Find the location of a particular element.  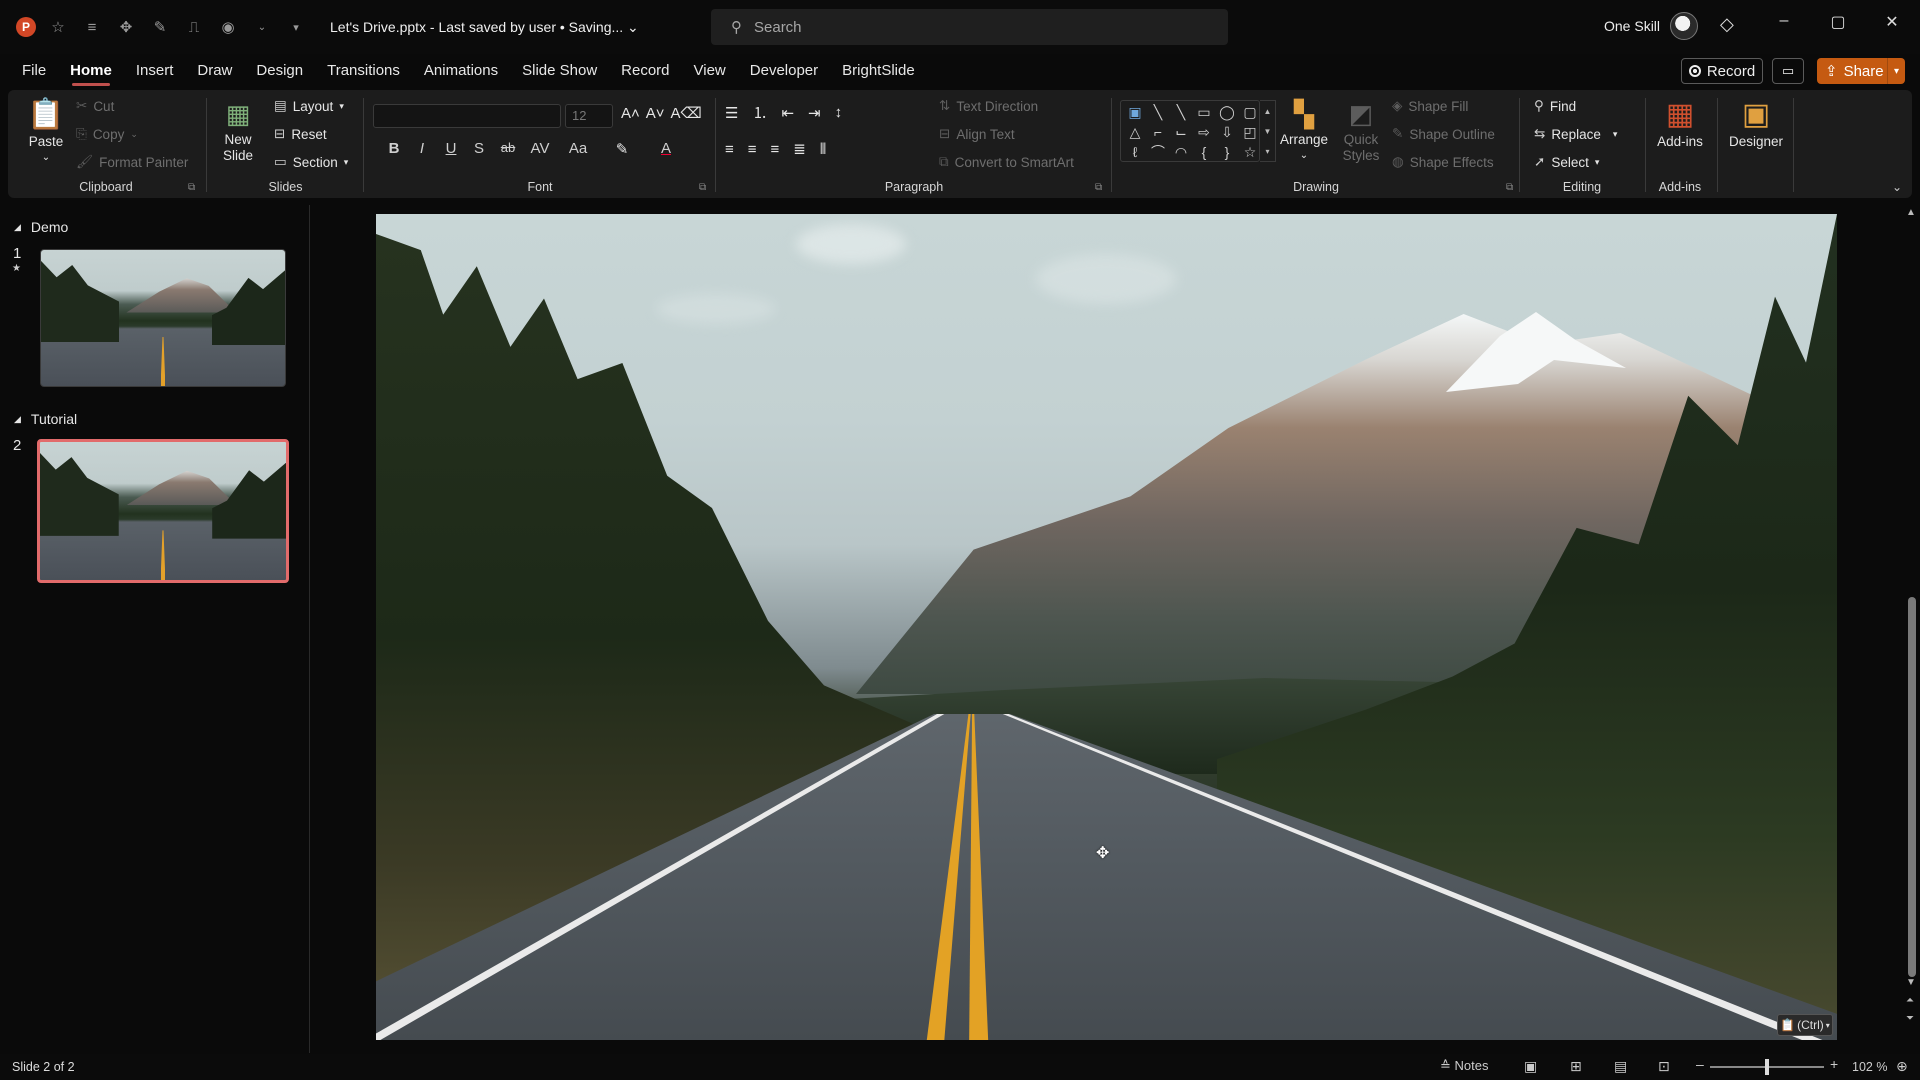

bold-button: B is located at coordinates (394, 148).